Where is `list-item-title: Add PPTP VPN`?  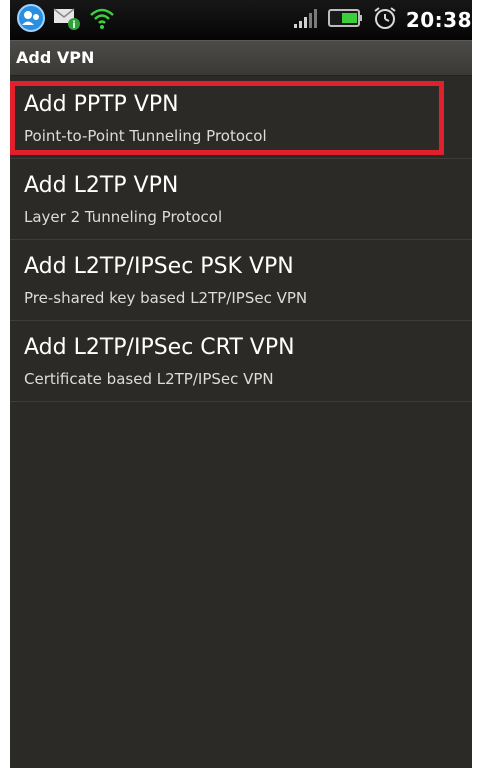 list-item-title: Add PPTP VPN is located at coordinates (101, 104).